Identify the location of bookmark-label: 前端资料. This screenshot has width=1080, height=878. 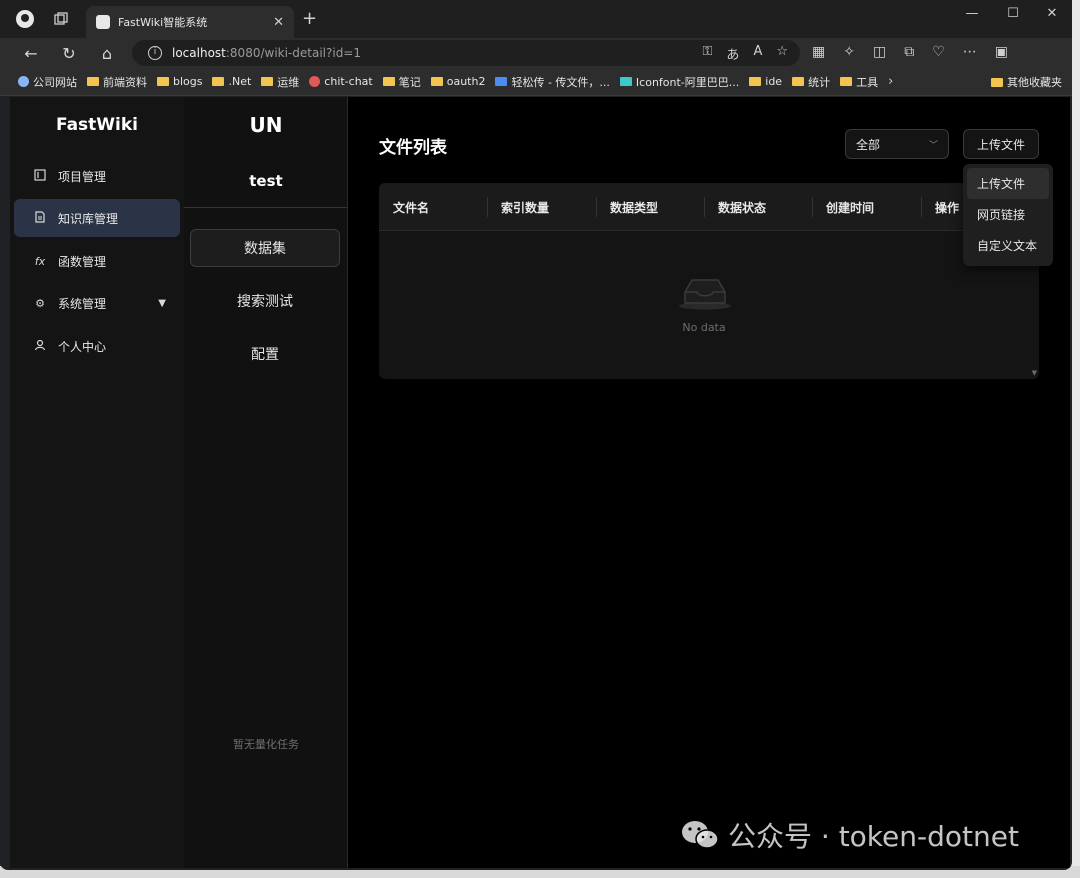
(125, 82).